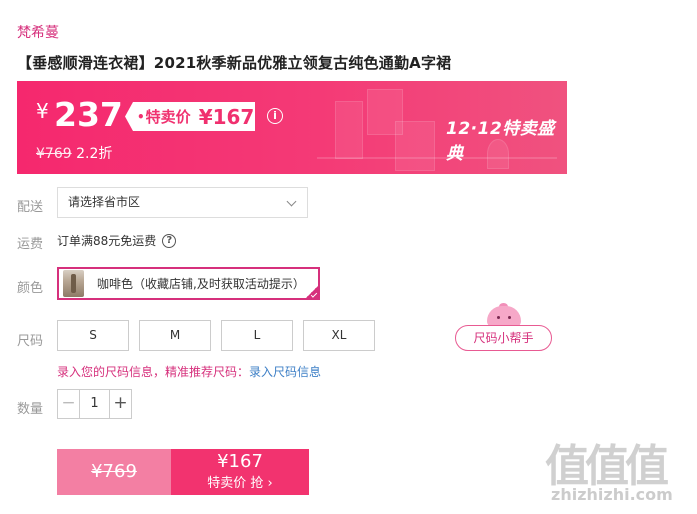  I want to click on quantity-input: 1, so click(94, 404).